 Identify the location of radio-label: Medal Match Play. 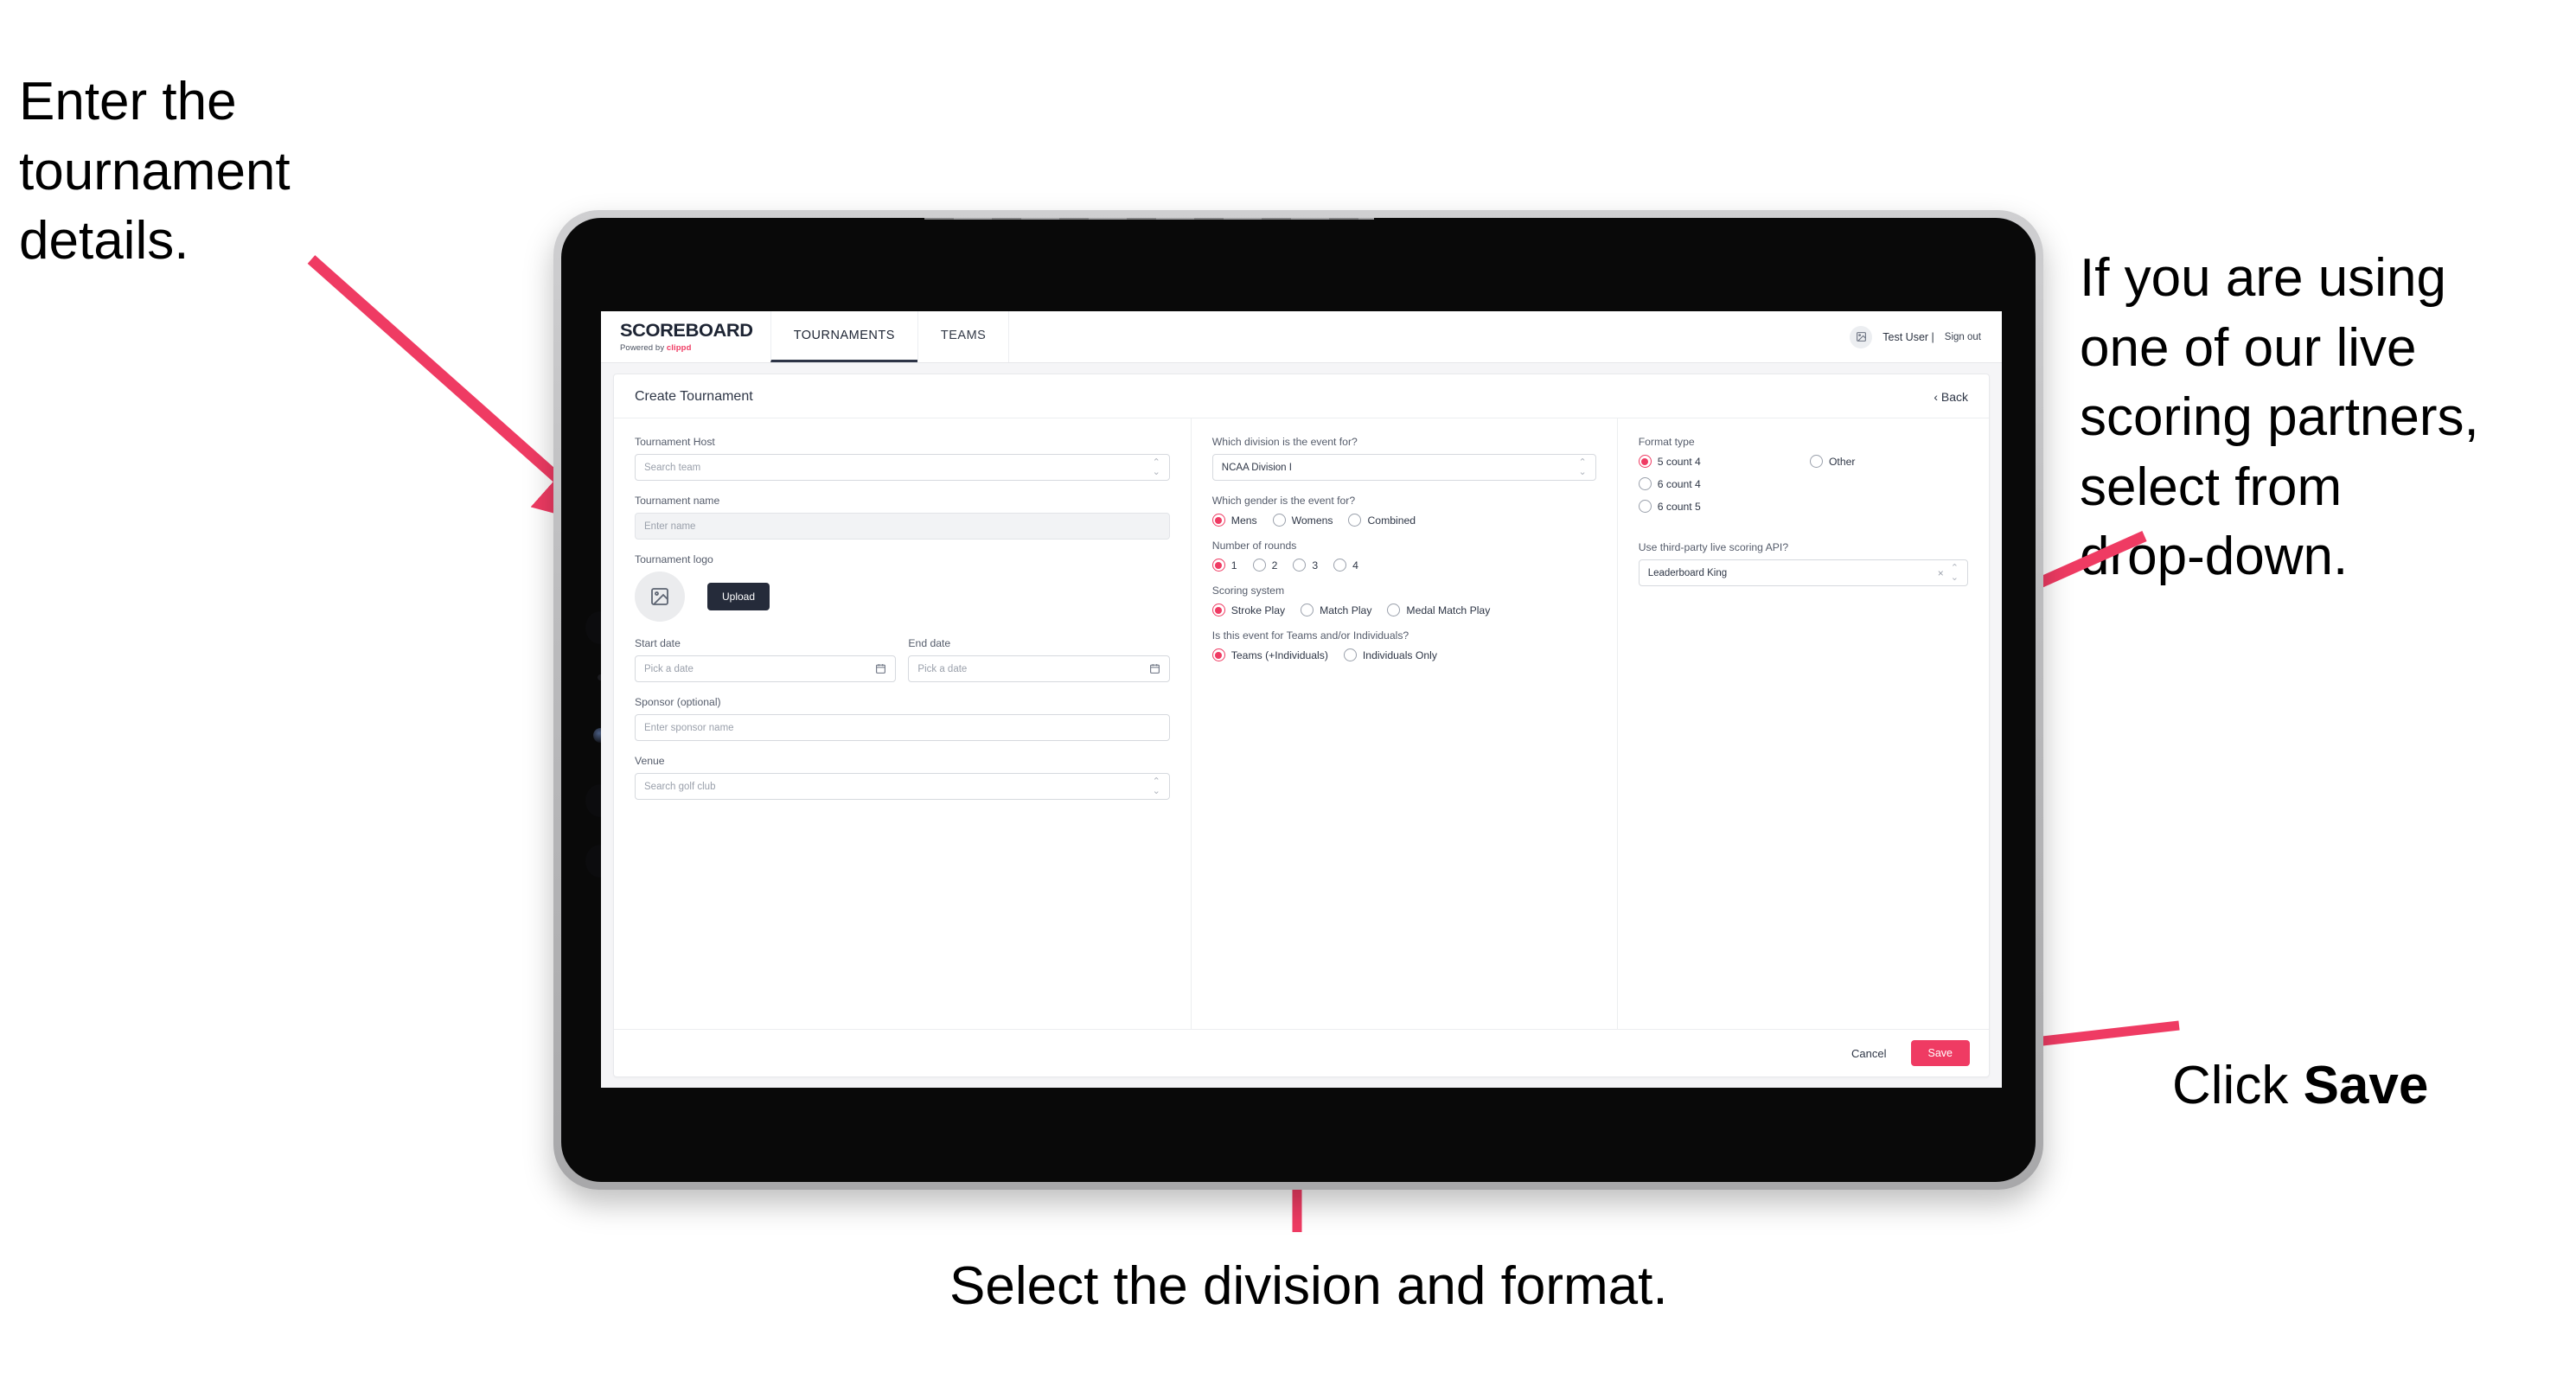
(1448, 610).